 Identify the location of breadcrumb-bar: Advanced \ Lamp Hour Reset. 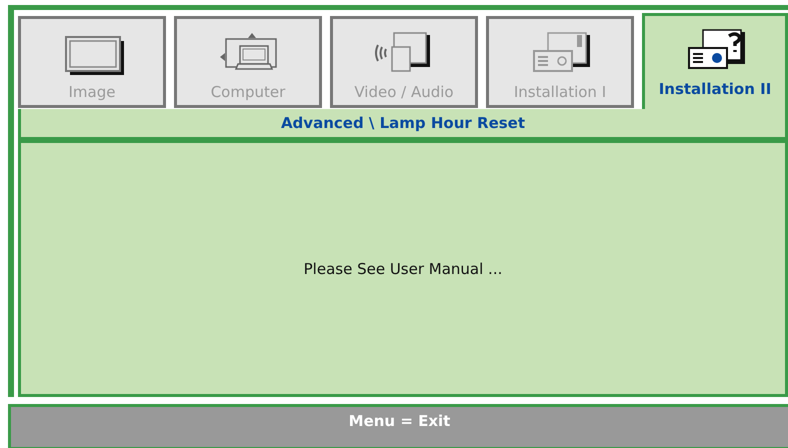
(403, 124).